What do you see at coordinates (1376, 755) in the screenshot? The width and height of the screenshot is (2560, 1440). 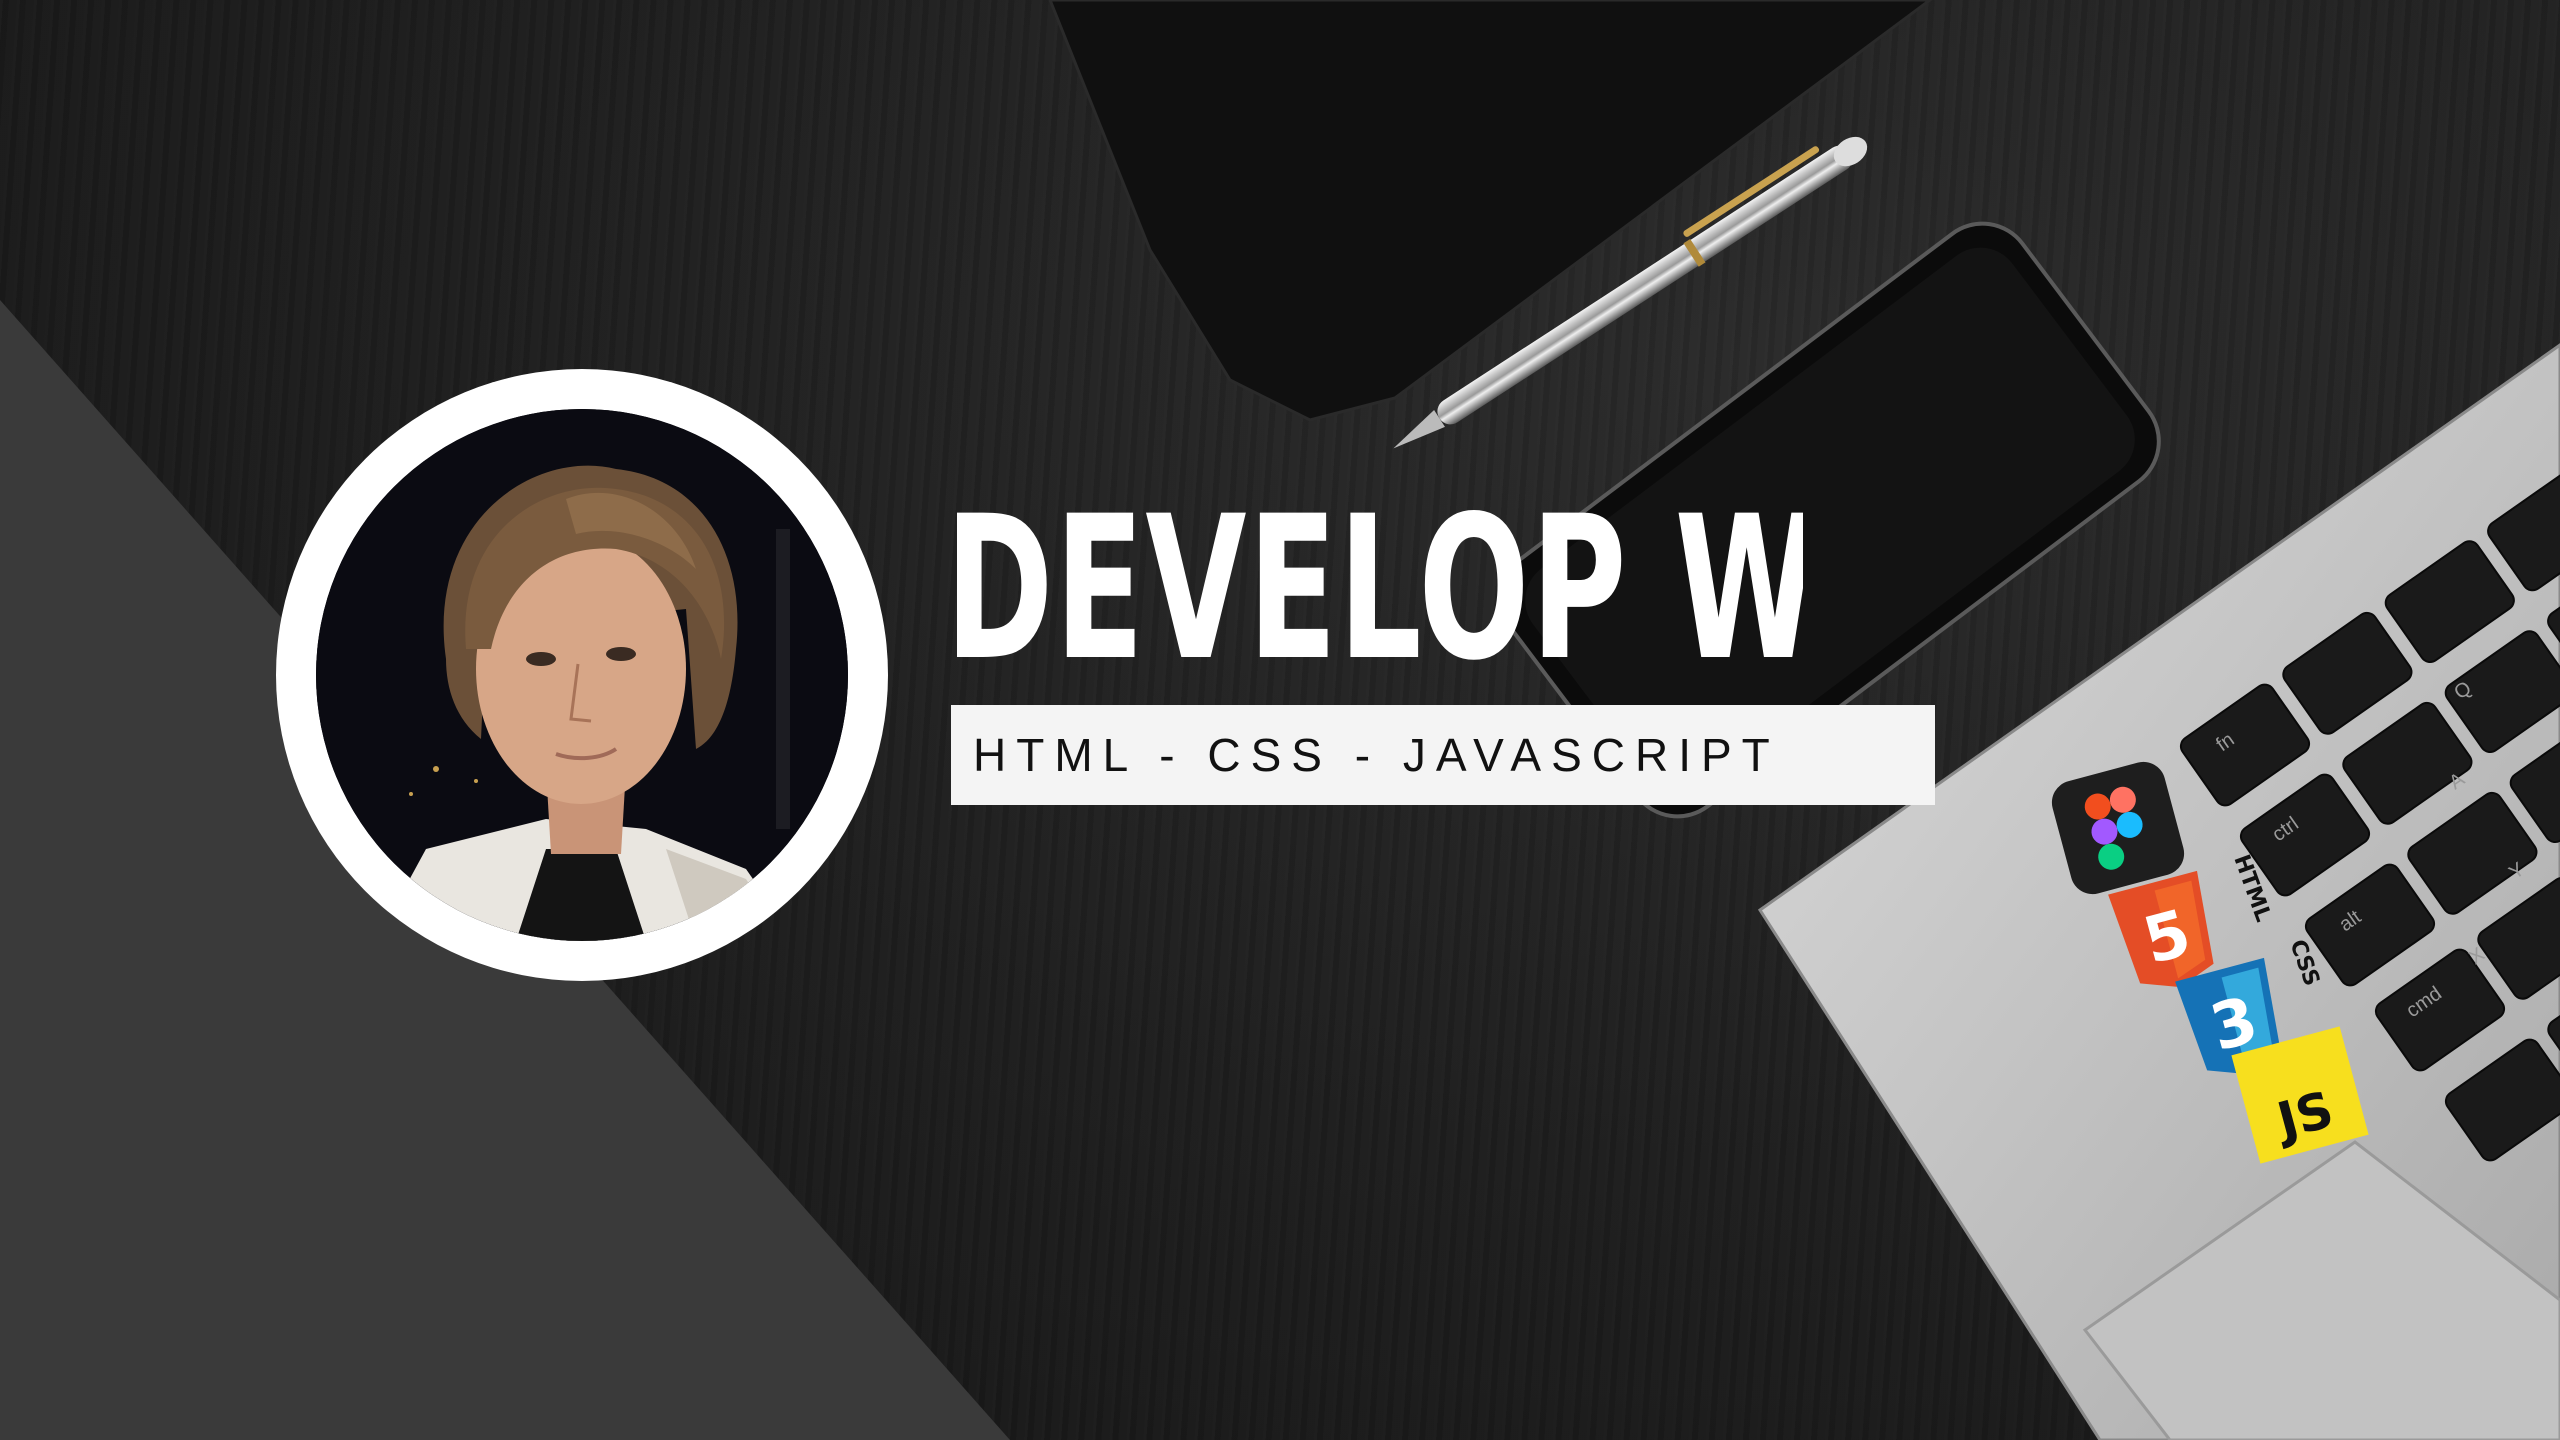 I see `tagline-text: HTML - CSS - JAVASCRIPT` at bounding box center [1376, 755].